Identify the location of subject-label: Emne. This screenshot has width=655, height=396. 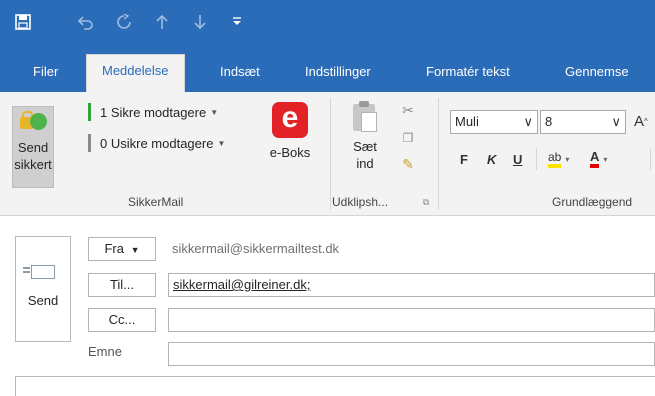
(105, 351).